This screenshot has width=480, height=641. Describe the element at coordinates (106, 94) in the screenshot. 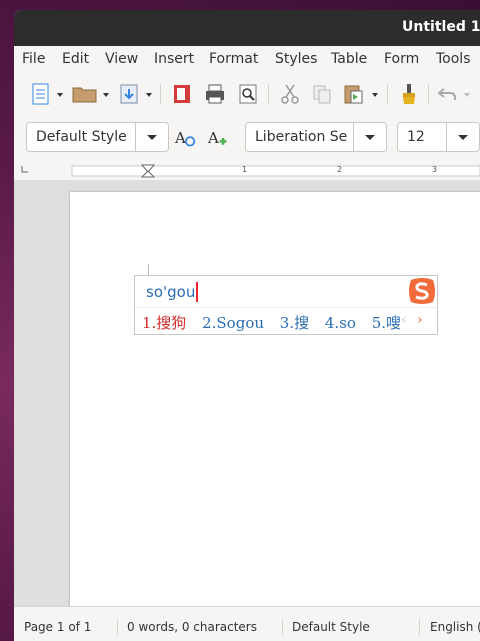

I see `open-dropdown-icon` at that location.